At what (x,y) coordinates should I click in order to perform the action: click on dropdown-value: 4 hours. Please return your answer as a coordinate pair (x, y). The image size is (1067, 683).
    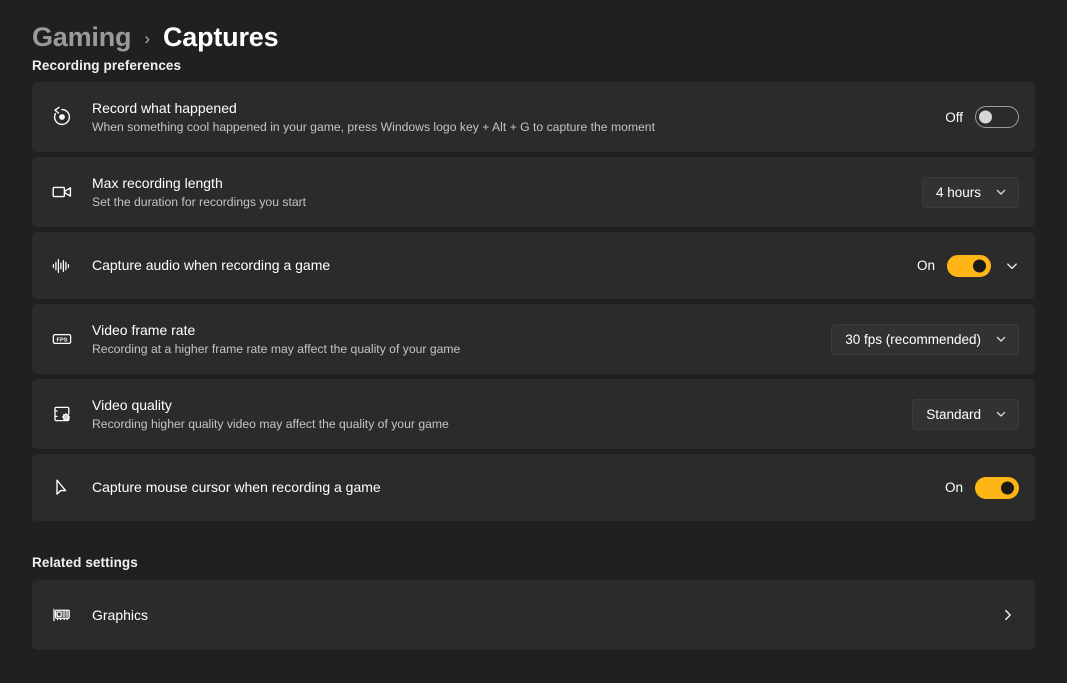
    Looking at the image, I should click on (958, 192).